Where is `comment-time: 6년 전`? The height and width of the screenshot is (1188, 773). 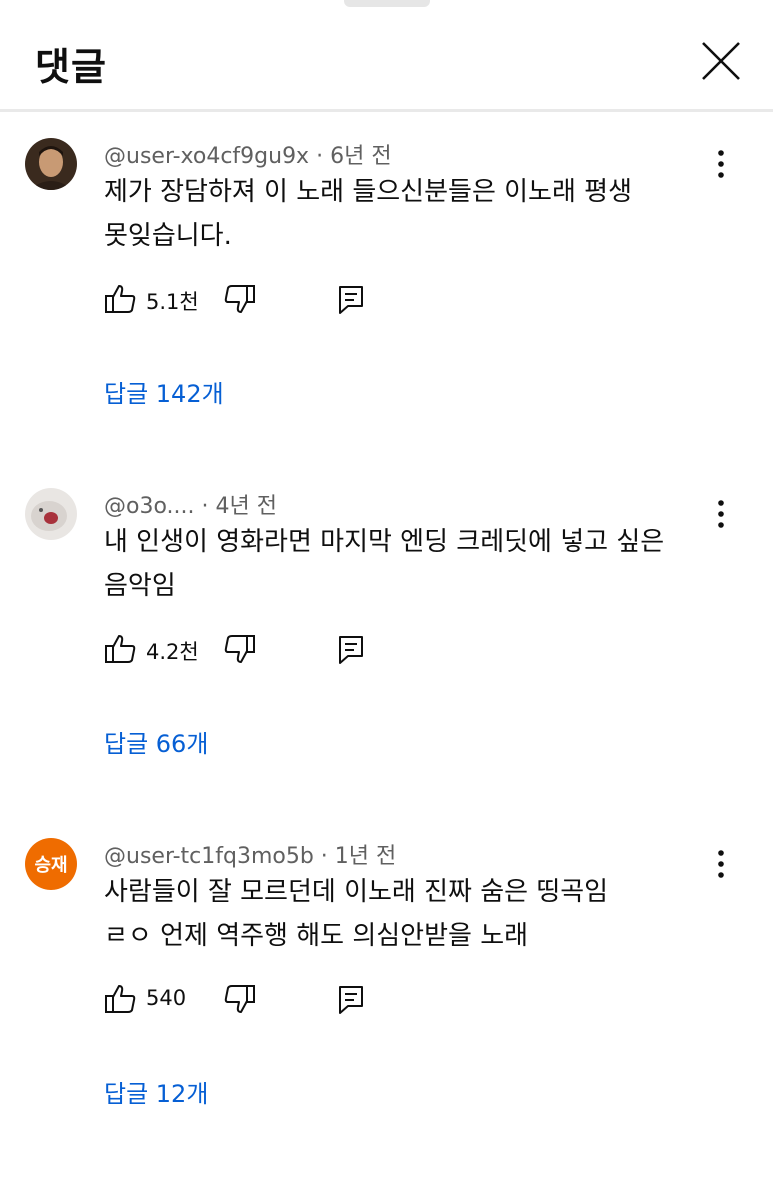
comment-time: 6년 전 is located at coordinates (361, 156).